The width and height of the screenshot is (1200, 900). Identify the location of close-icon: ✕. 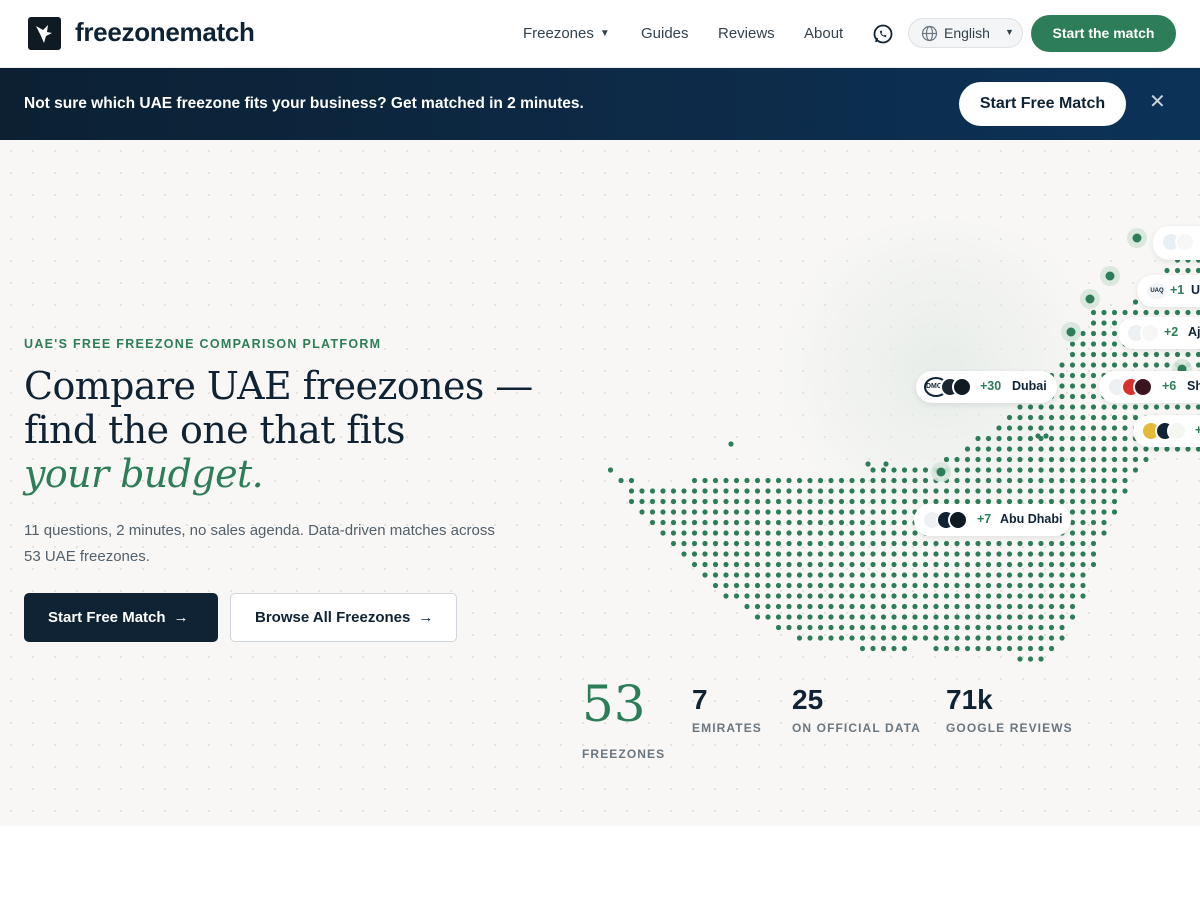
(1157, 102).